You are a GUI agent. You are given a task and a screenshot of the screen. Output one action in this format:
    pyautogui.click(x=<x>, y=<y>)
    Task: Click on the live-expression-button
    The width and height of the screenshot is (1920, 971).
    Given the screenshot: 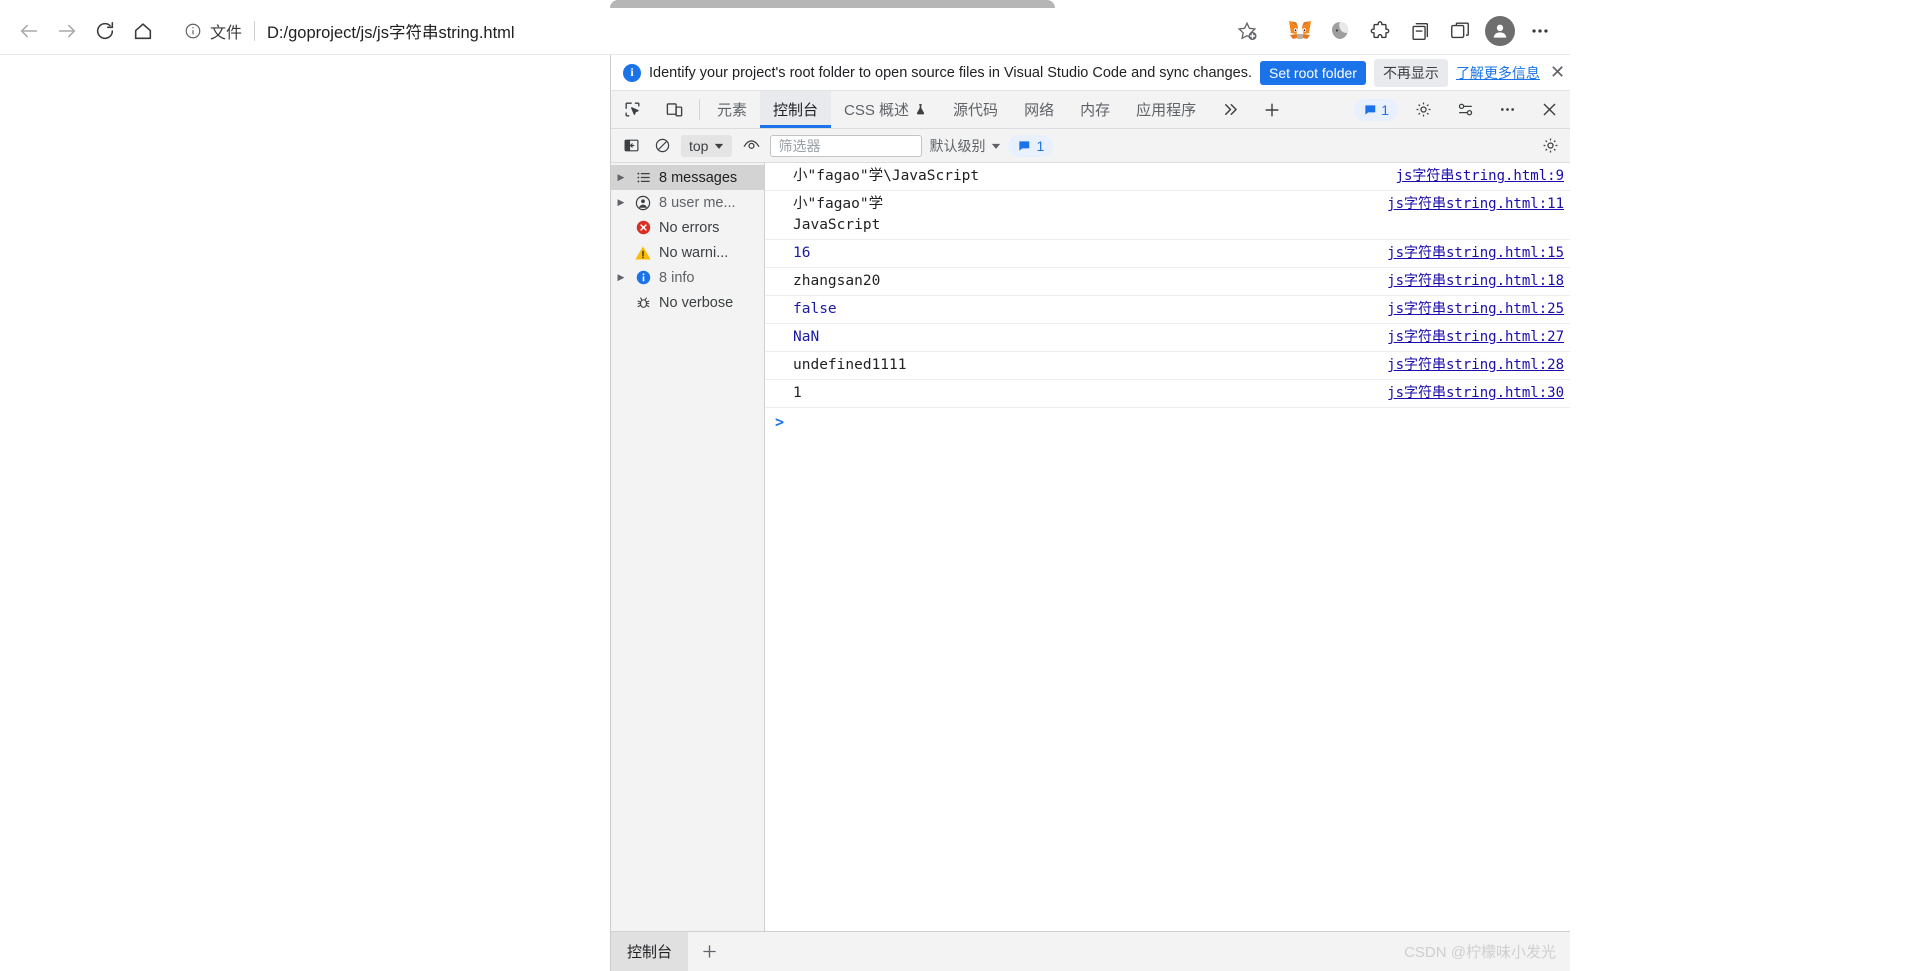 What is the action you would take?
    pyautogui.click(x=751, y=146)
    